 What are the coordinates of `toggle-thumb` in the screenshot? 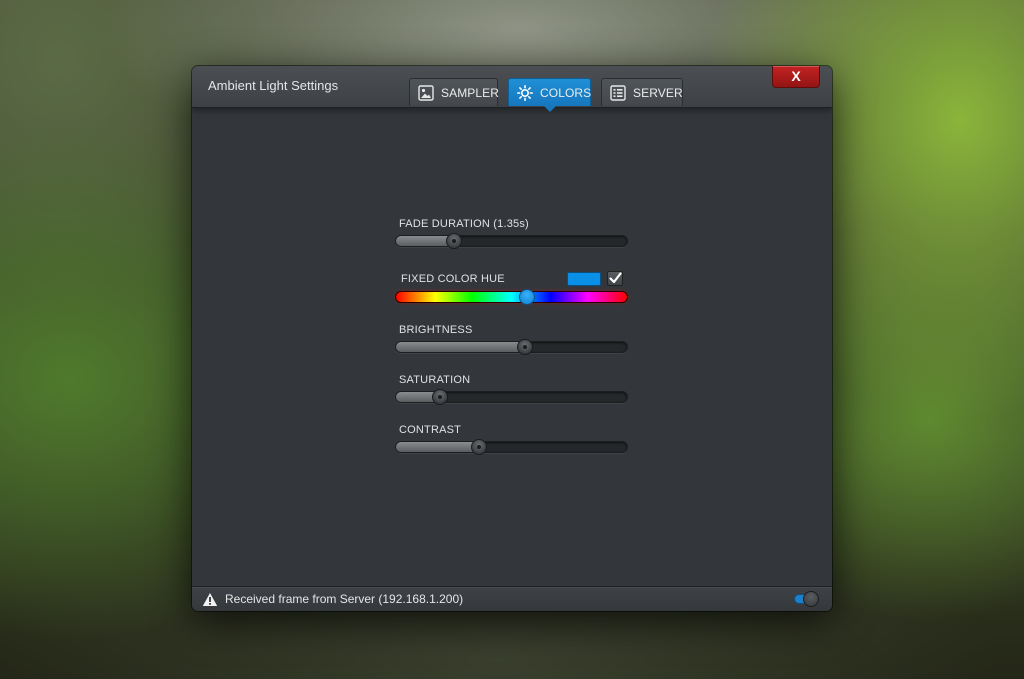 It's located at (811, 599).